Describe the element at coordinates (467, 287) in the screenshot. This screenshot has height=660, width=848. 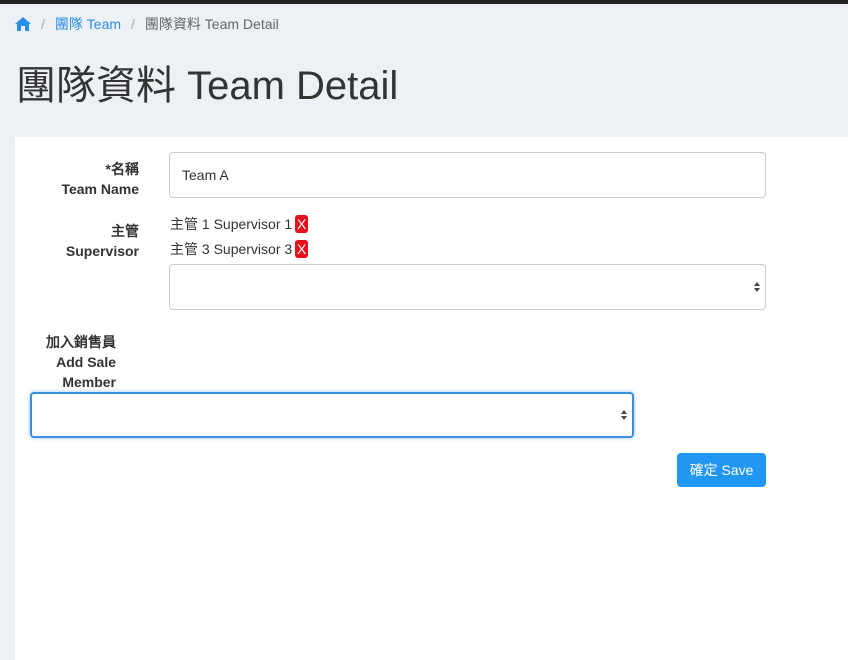
I see `supervisor-select` at that location.